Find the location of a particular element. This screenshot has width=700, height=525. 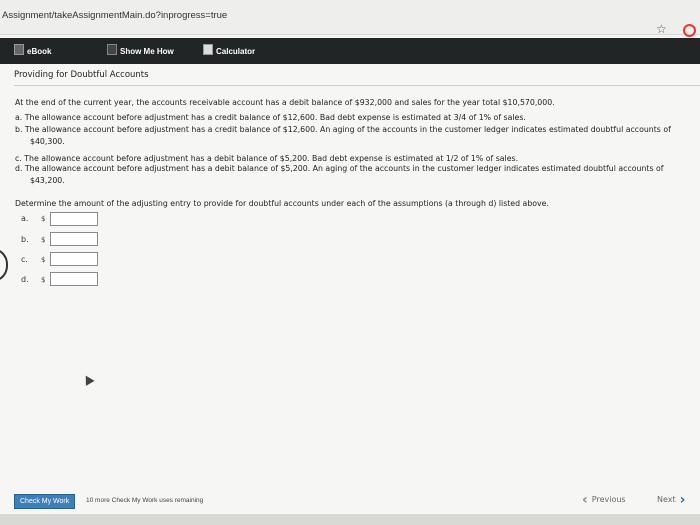

previous-button: ‹ Previous is located at coordinates (604, 500).